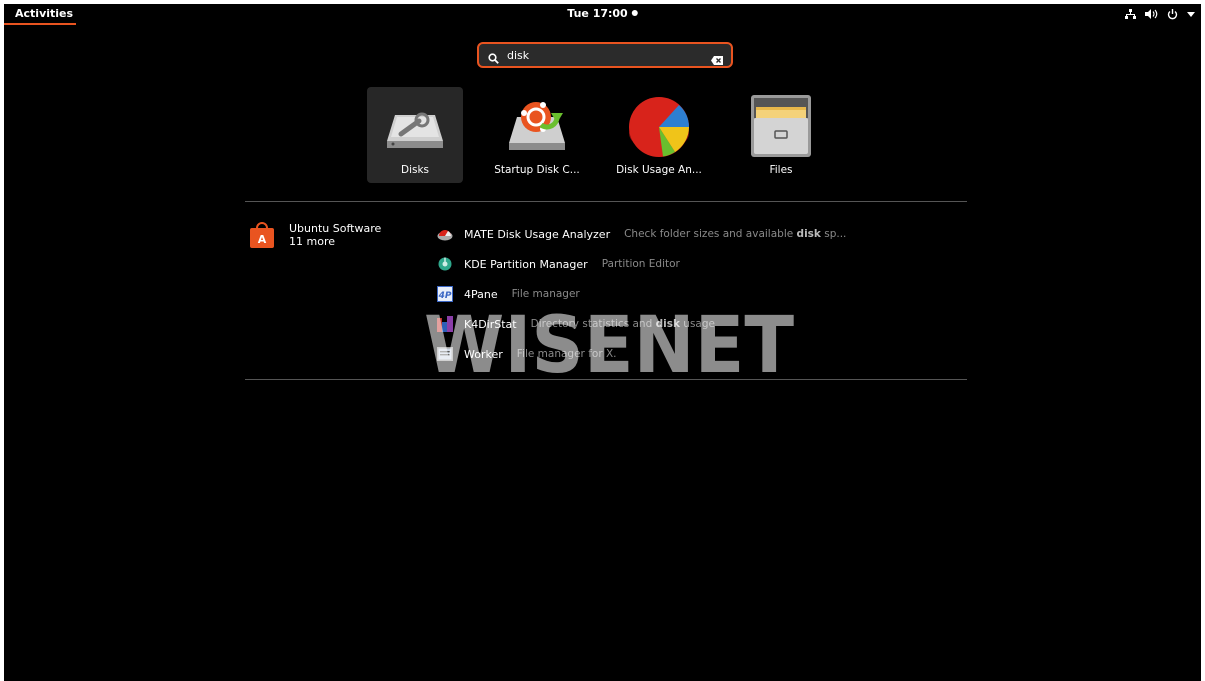 The height and width of the screenshot is (681, 1205). Describe the element at coordinates (262, 239) in the screenshot. I see `svg-text: A` at that location.